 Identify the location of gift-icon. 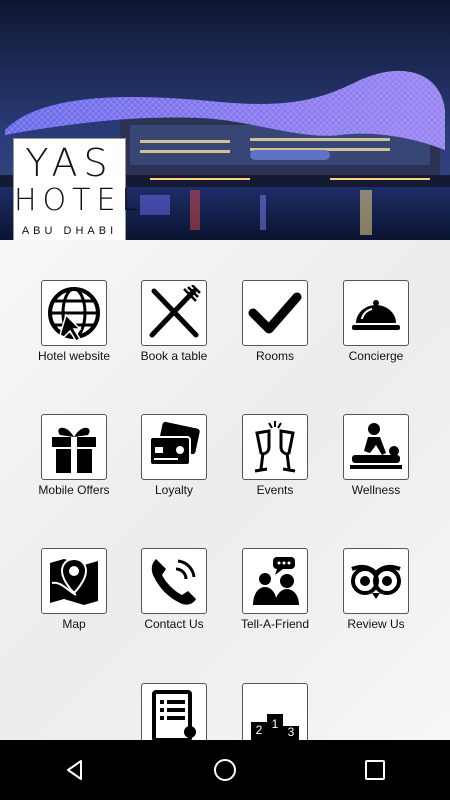
(74, 447).